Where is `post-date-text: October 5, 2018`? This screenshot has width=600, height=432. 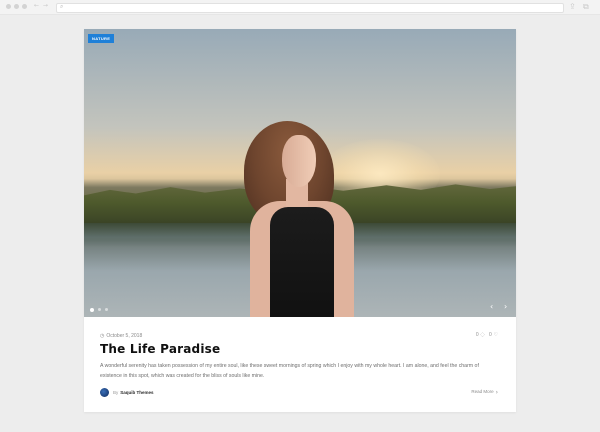 post-date-text: October 5, 2018 is located at coordinates (124, 336).